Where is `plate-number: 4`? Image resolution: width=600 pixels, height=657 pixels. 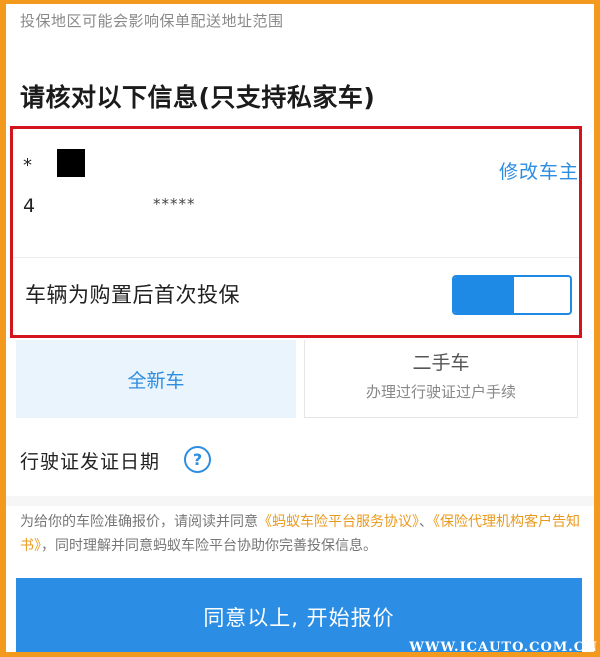
plate-number: 4 is located at coordinates (29, 206).